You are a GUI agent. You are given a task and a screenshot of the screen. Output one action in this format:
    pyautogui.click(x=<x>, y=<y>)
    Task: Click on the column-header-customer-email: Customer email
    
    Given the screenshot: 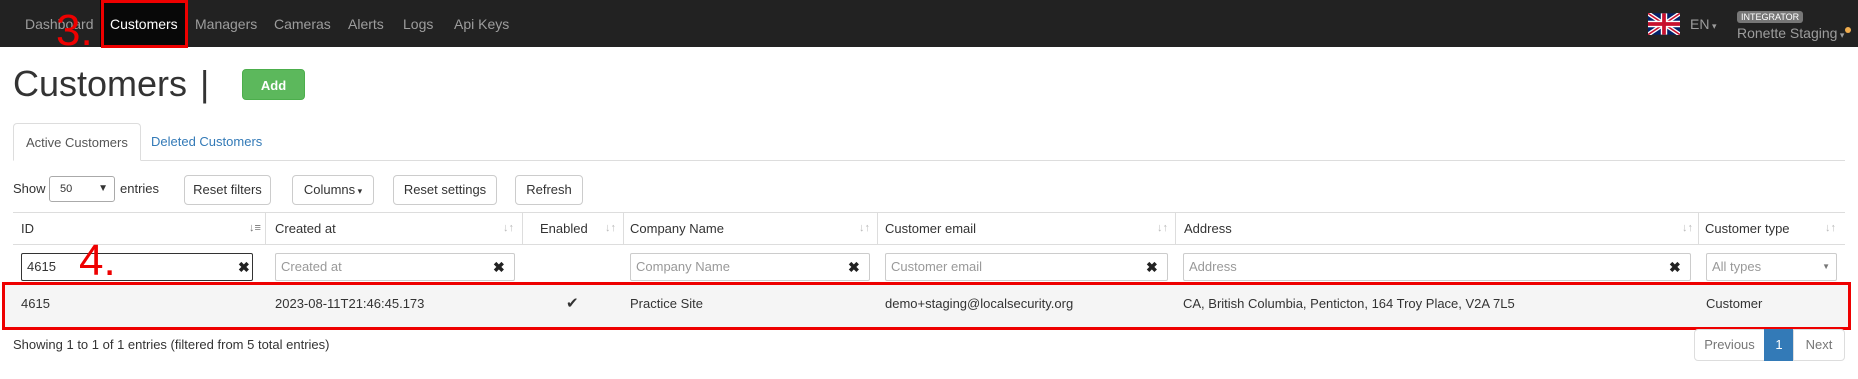 What is the action you would take?
    pyautogui.click(x=930, y=228)
    